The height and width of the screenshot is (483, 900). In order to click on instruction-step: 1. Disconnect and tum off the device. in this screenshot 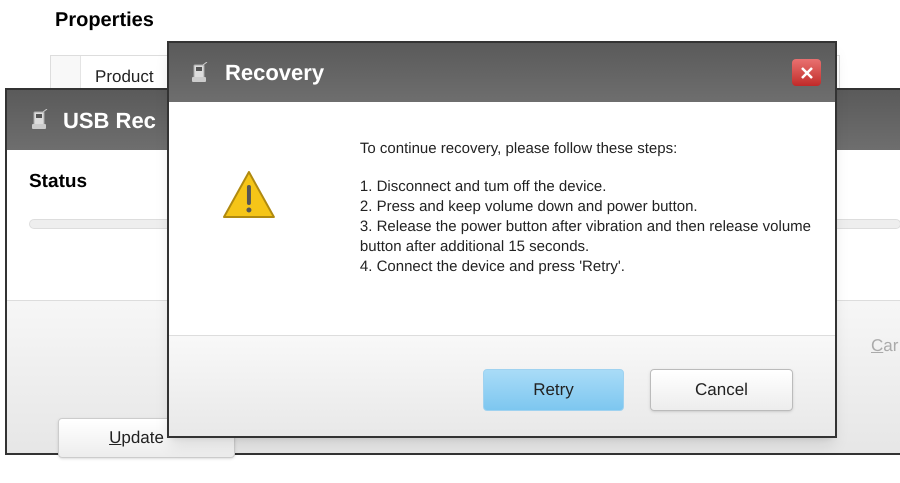, I will do `click(597, 187)`.